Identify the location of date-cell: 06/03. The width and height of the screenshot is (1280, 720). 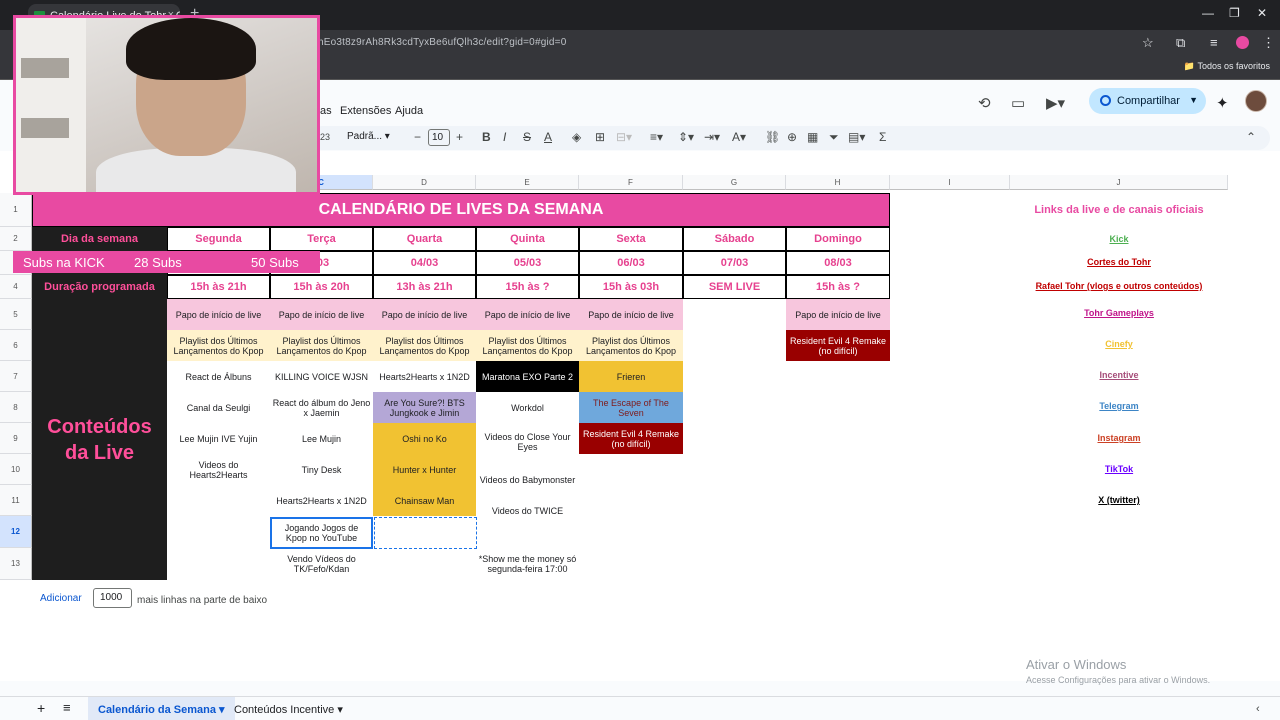
(631, 263).